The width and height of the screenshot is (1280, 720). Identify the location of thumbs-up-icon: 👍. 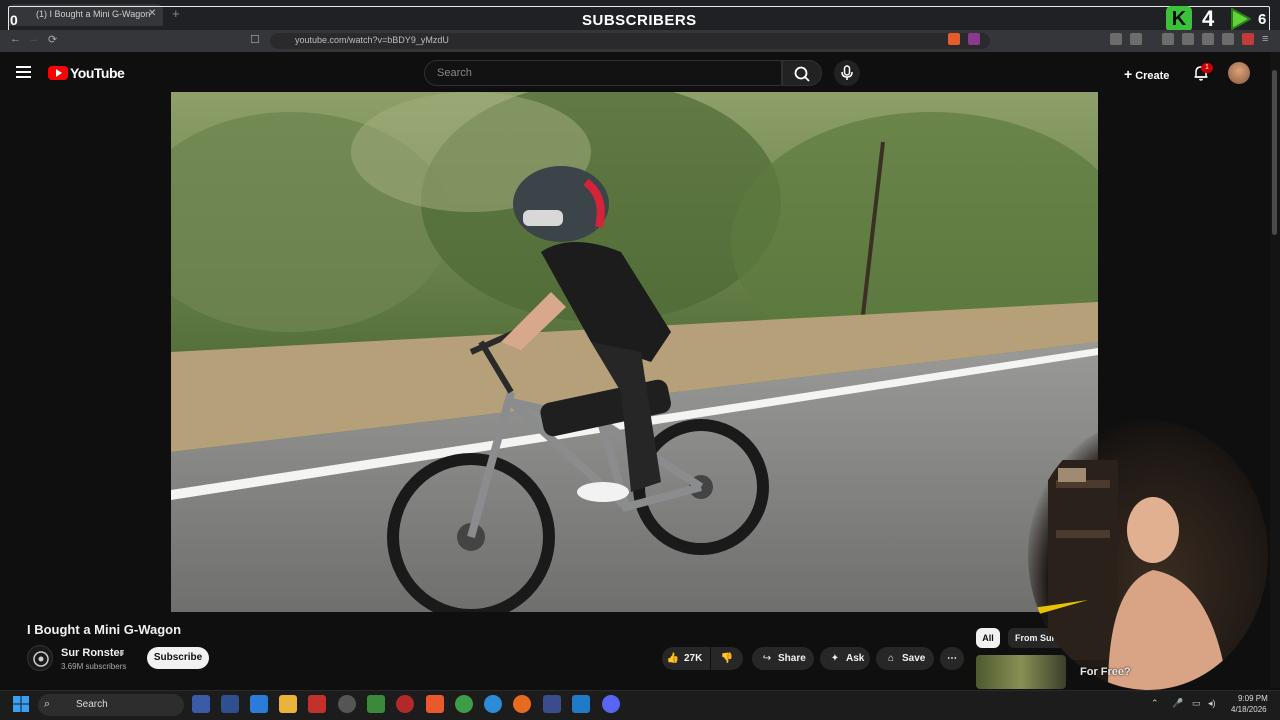
(673, 658).